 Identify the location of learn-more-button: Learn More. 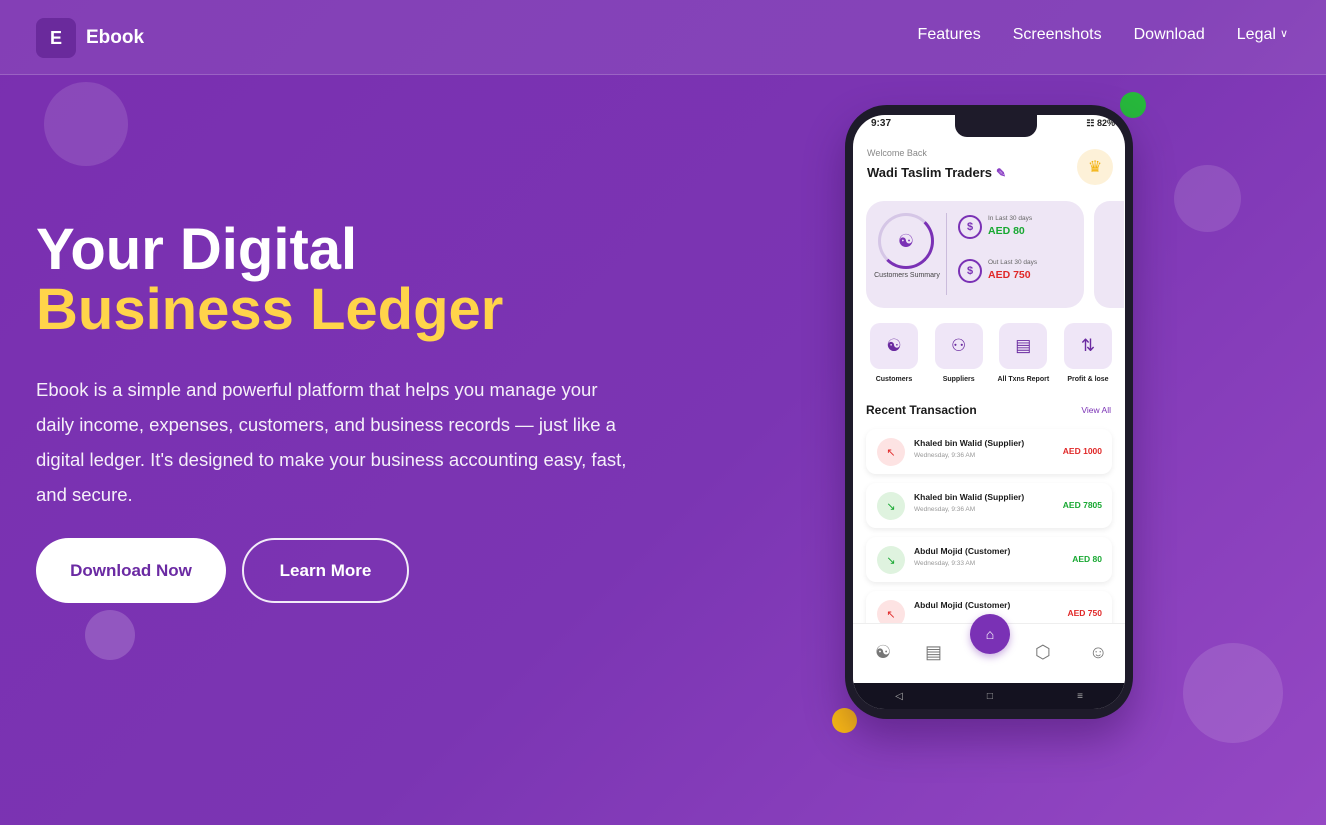
(325, 570).